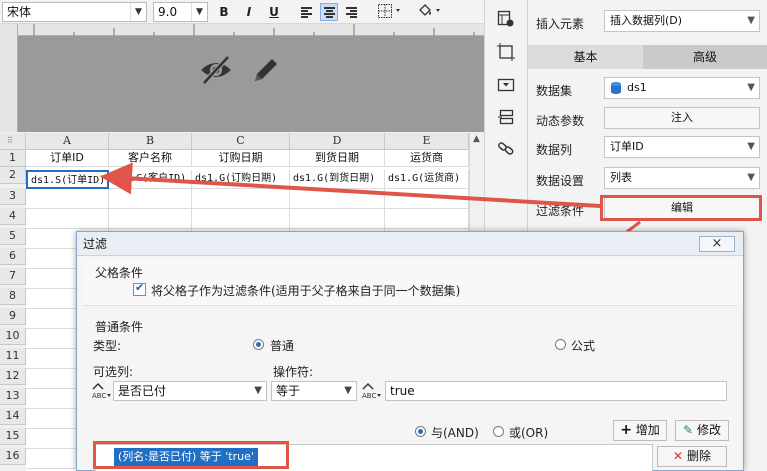 The height and width of the screenshot is (471, 767). Describe the element at coordinates (107, 346) in the screenshot. I see `type-label: 类型:` at that location.